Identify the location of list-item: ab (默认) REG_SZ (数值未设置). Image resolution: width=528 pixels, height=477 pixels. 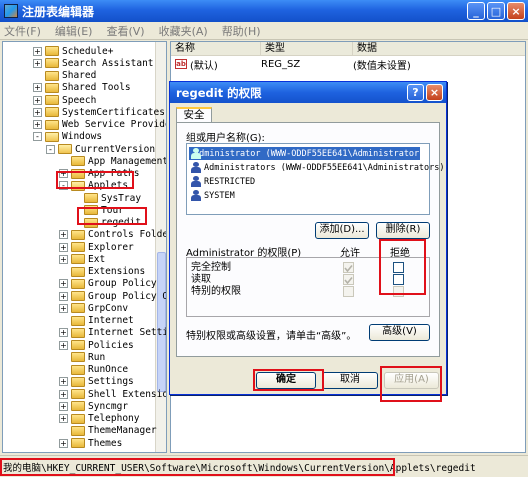
(348, 64).